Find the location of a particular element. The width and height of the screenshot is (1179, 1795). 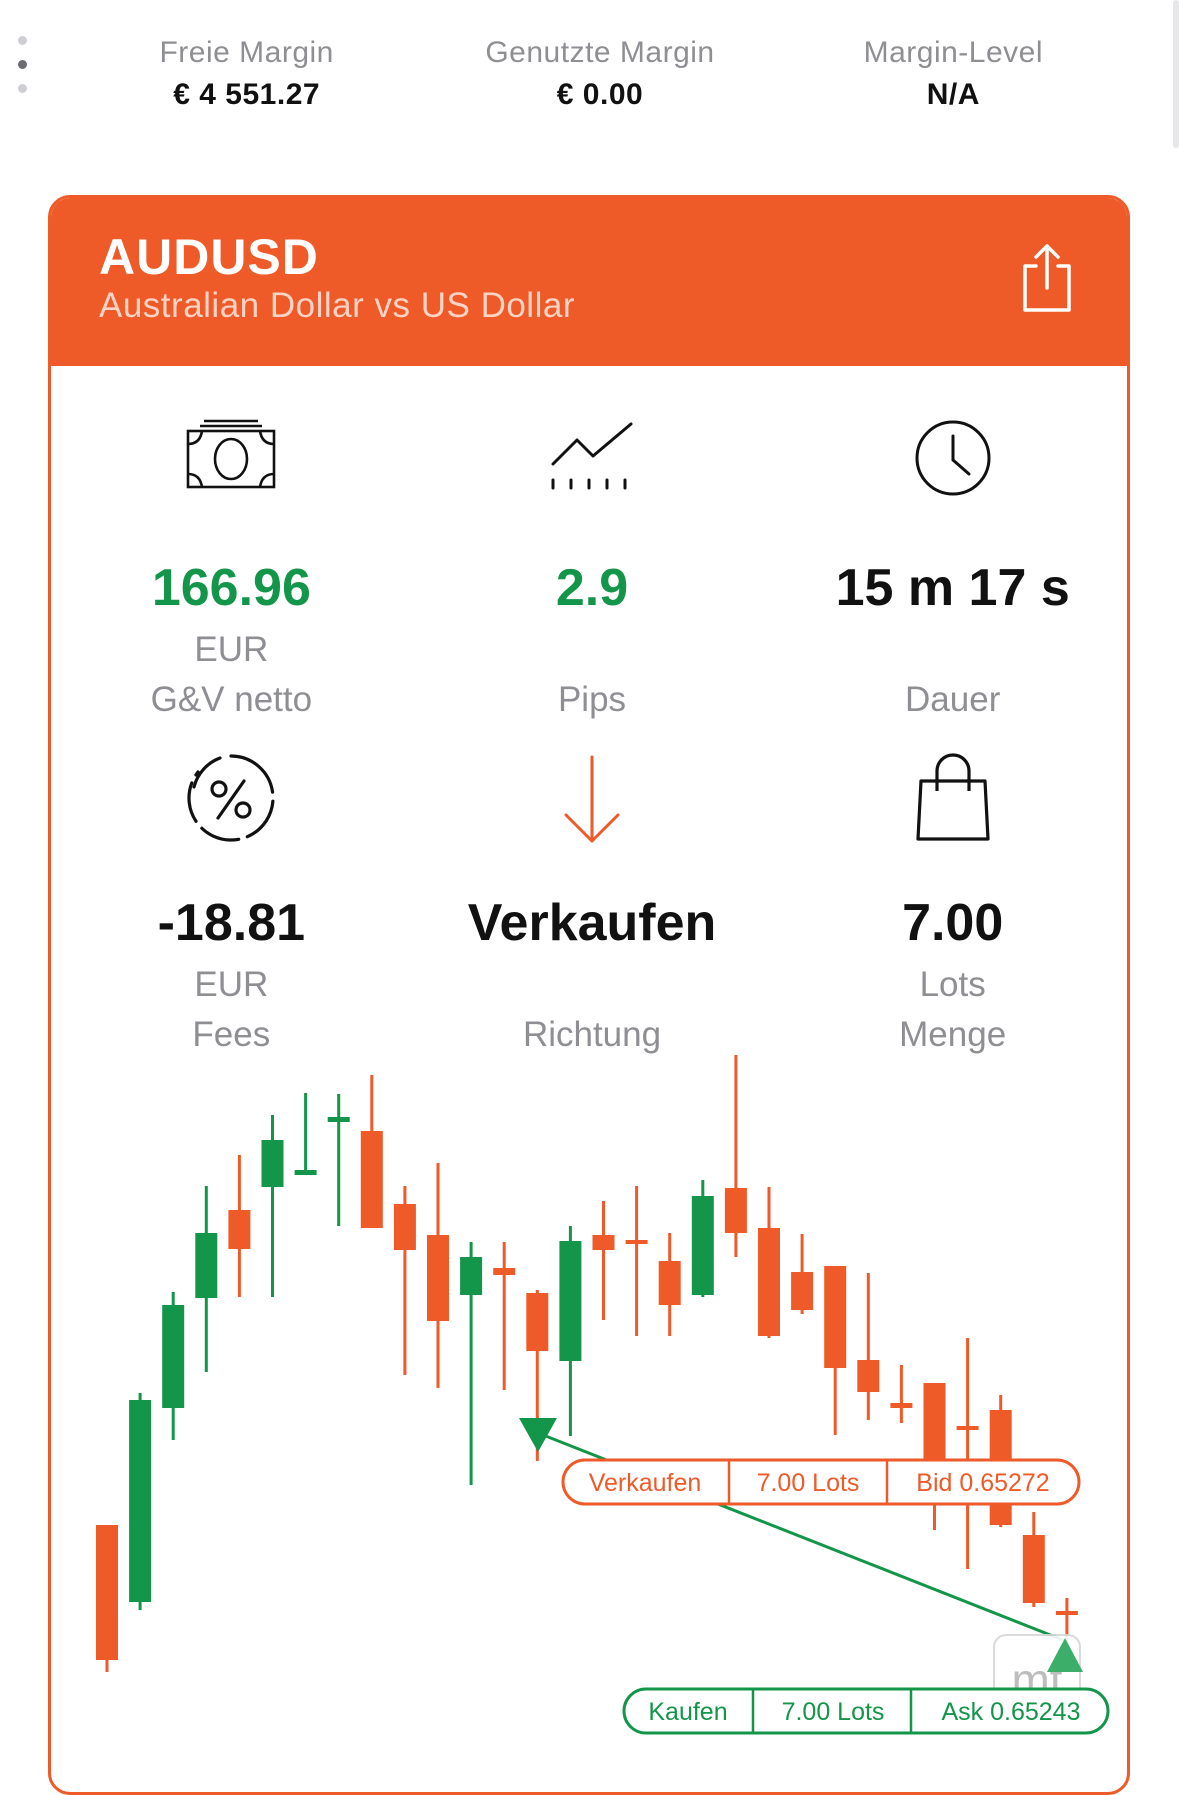

sell-marker is located at coordinates (538, 1435).